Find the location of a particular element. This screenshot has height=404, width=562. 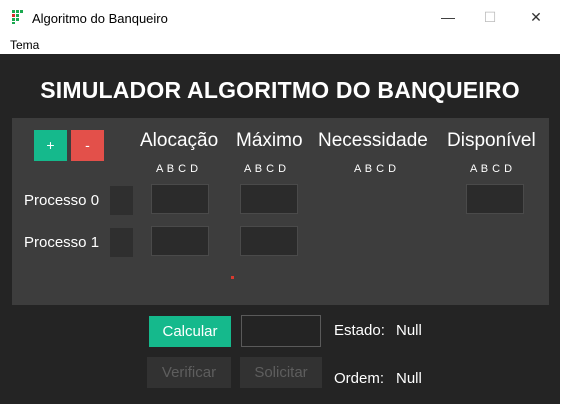

process-label: Processo 0 is located at coordinates (62, 200).